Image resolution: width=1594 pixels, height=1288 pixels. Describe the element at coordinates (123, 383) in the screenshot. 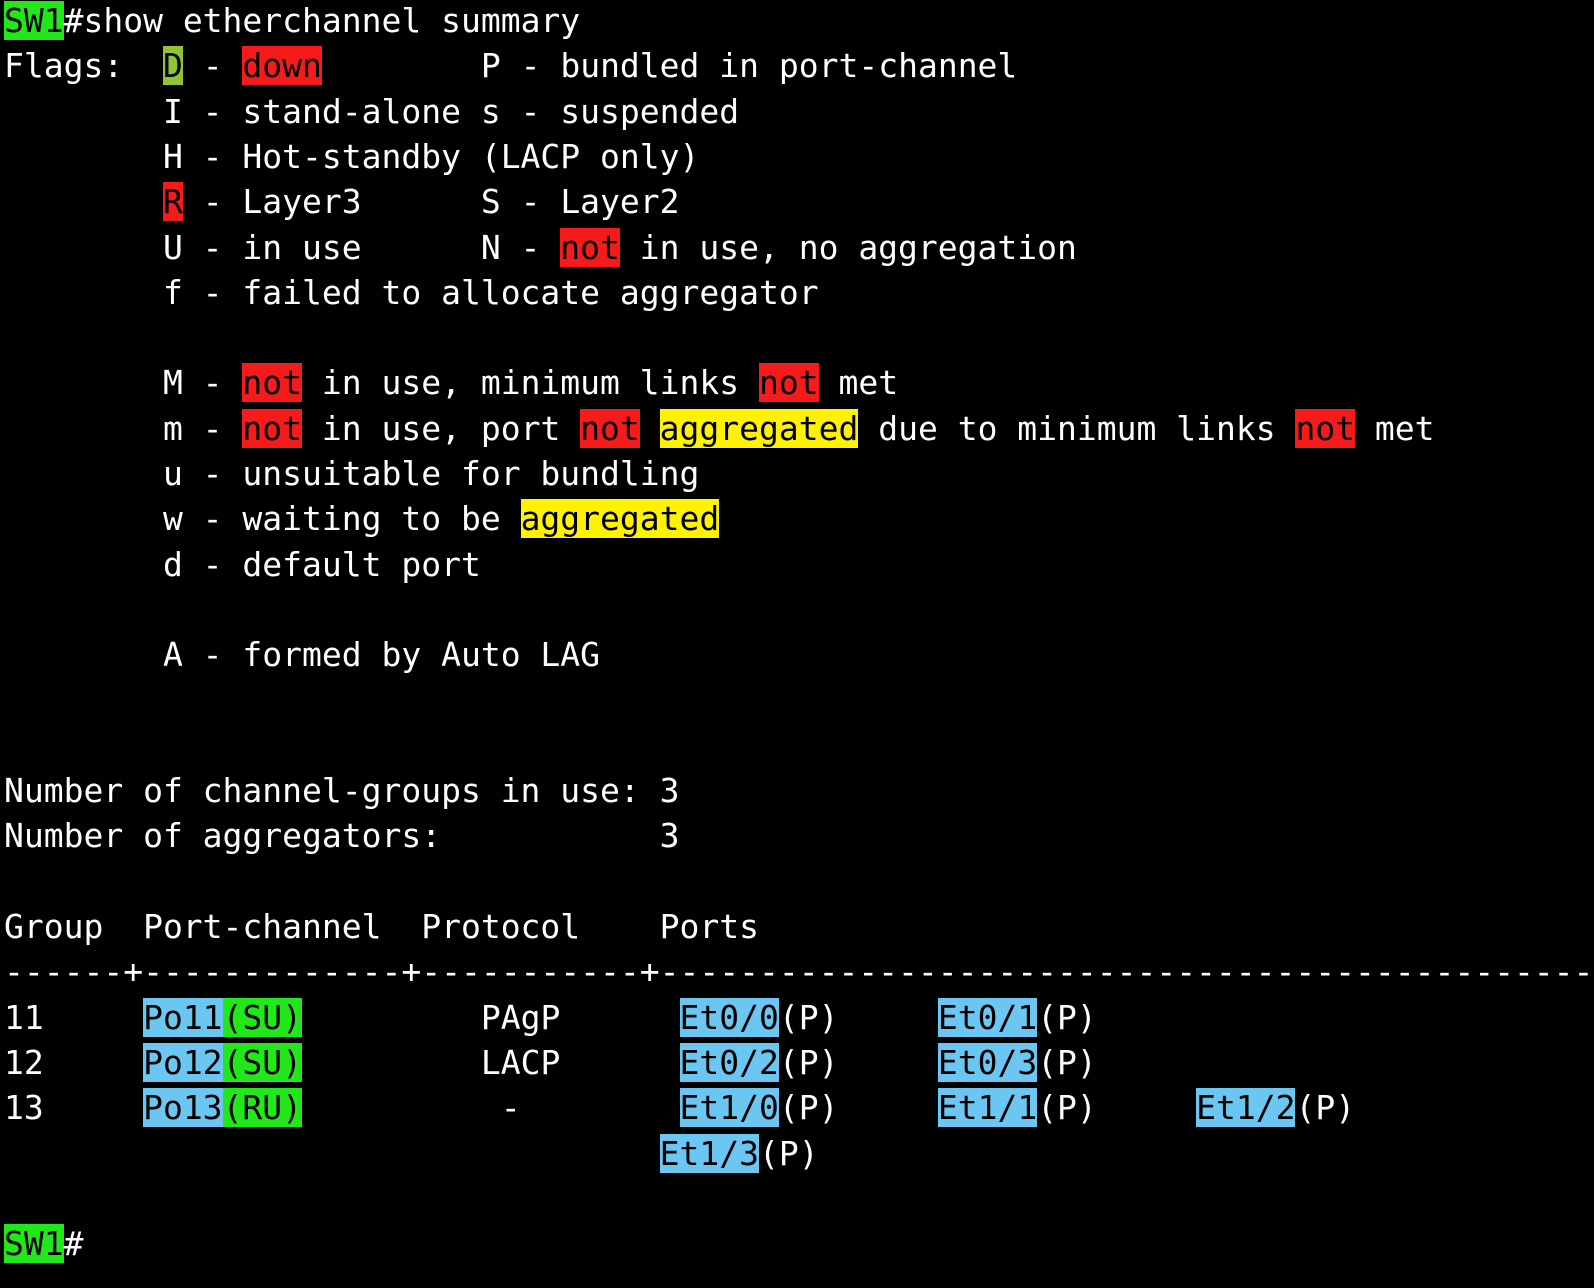

I see `terminal-text: M -` at that location.